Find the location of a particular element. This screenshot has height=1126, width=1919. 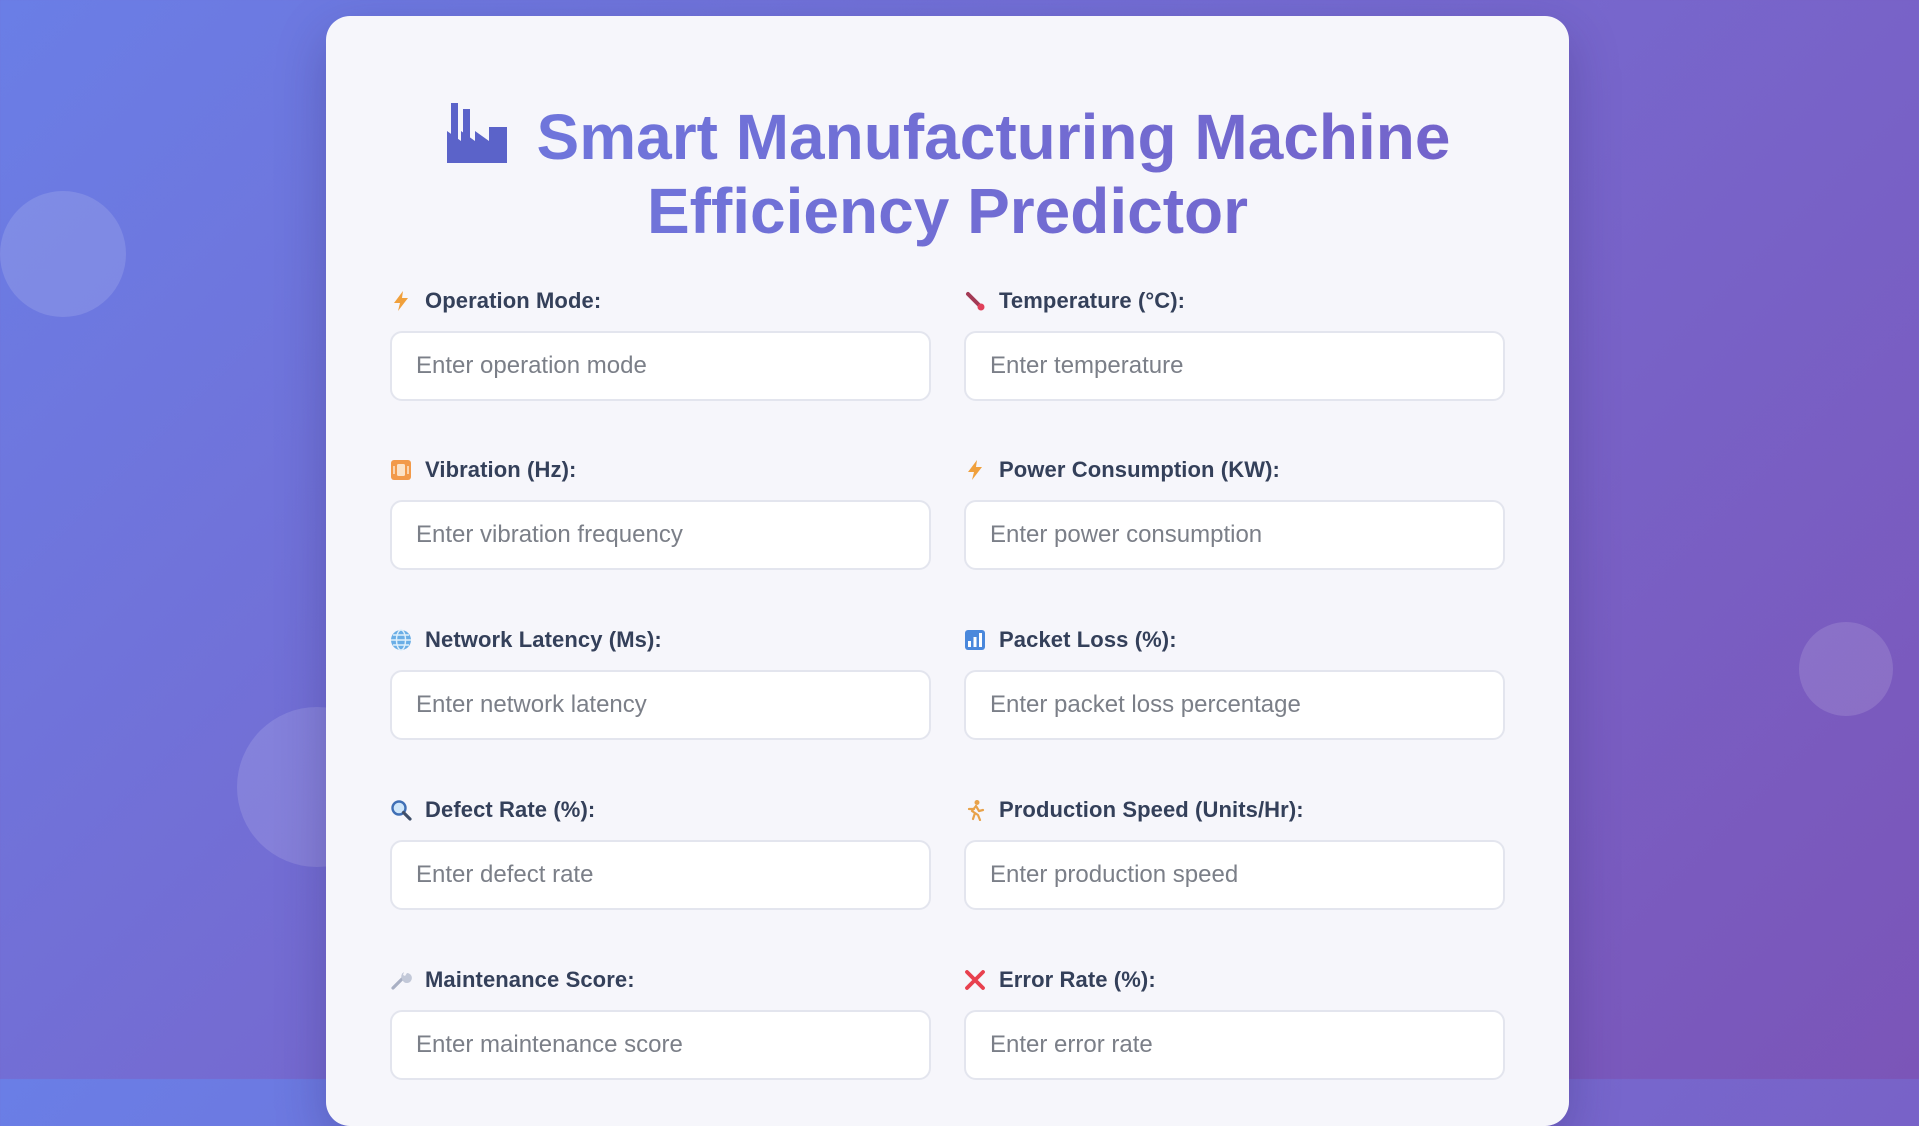

field-error-rate: Error Rate (%): is located at coordinates (1234, 1022).